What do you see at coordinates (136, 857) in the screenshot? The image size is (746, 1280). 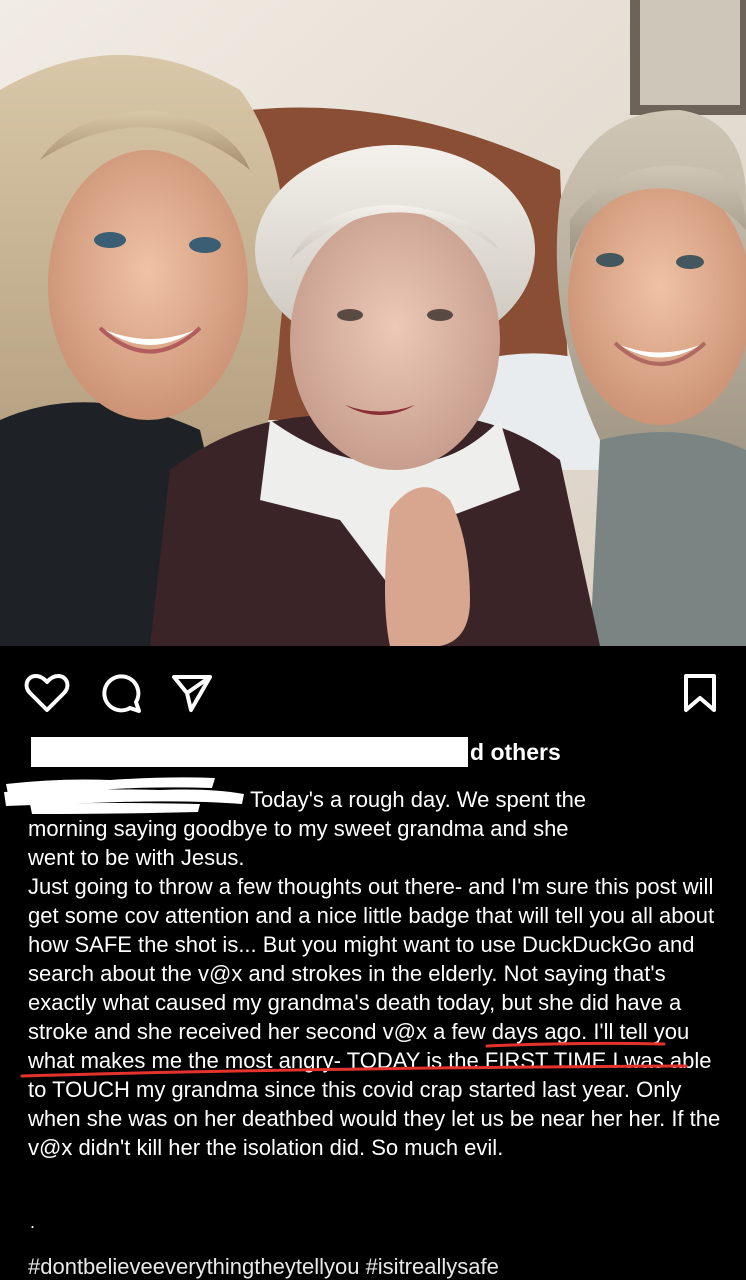 I see `caption-line-3: went to be with Jesus.` at bounding box center [136, 857].